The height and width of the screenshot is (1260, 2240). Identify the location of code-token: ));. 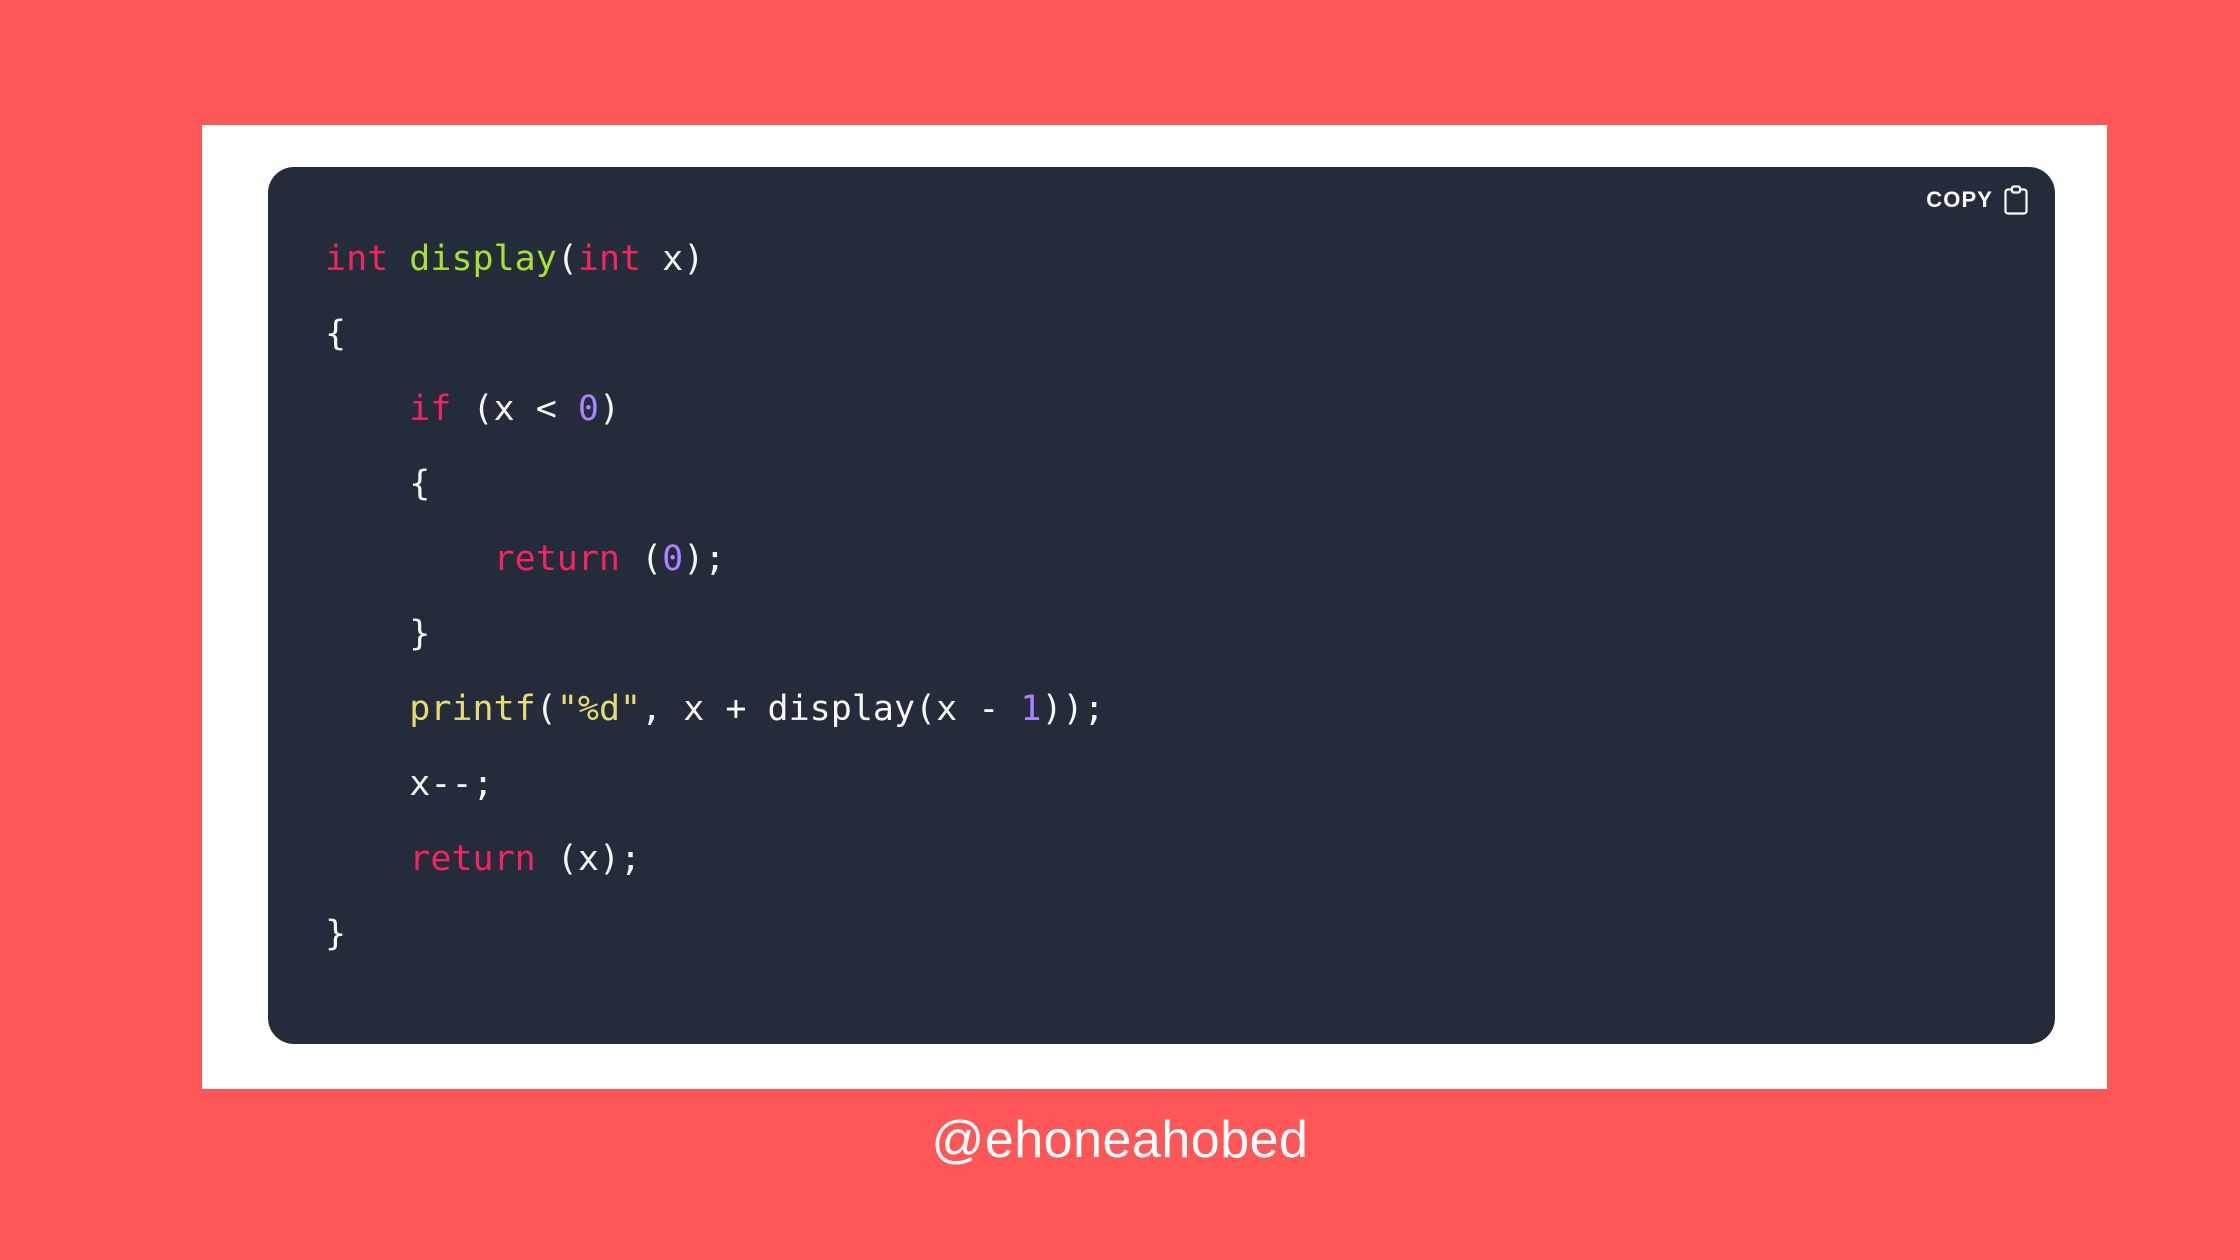
(1073, 709).